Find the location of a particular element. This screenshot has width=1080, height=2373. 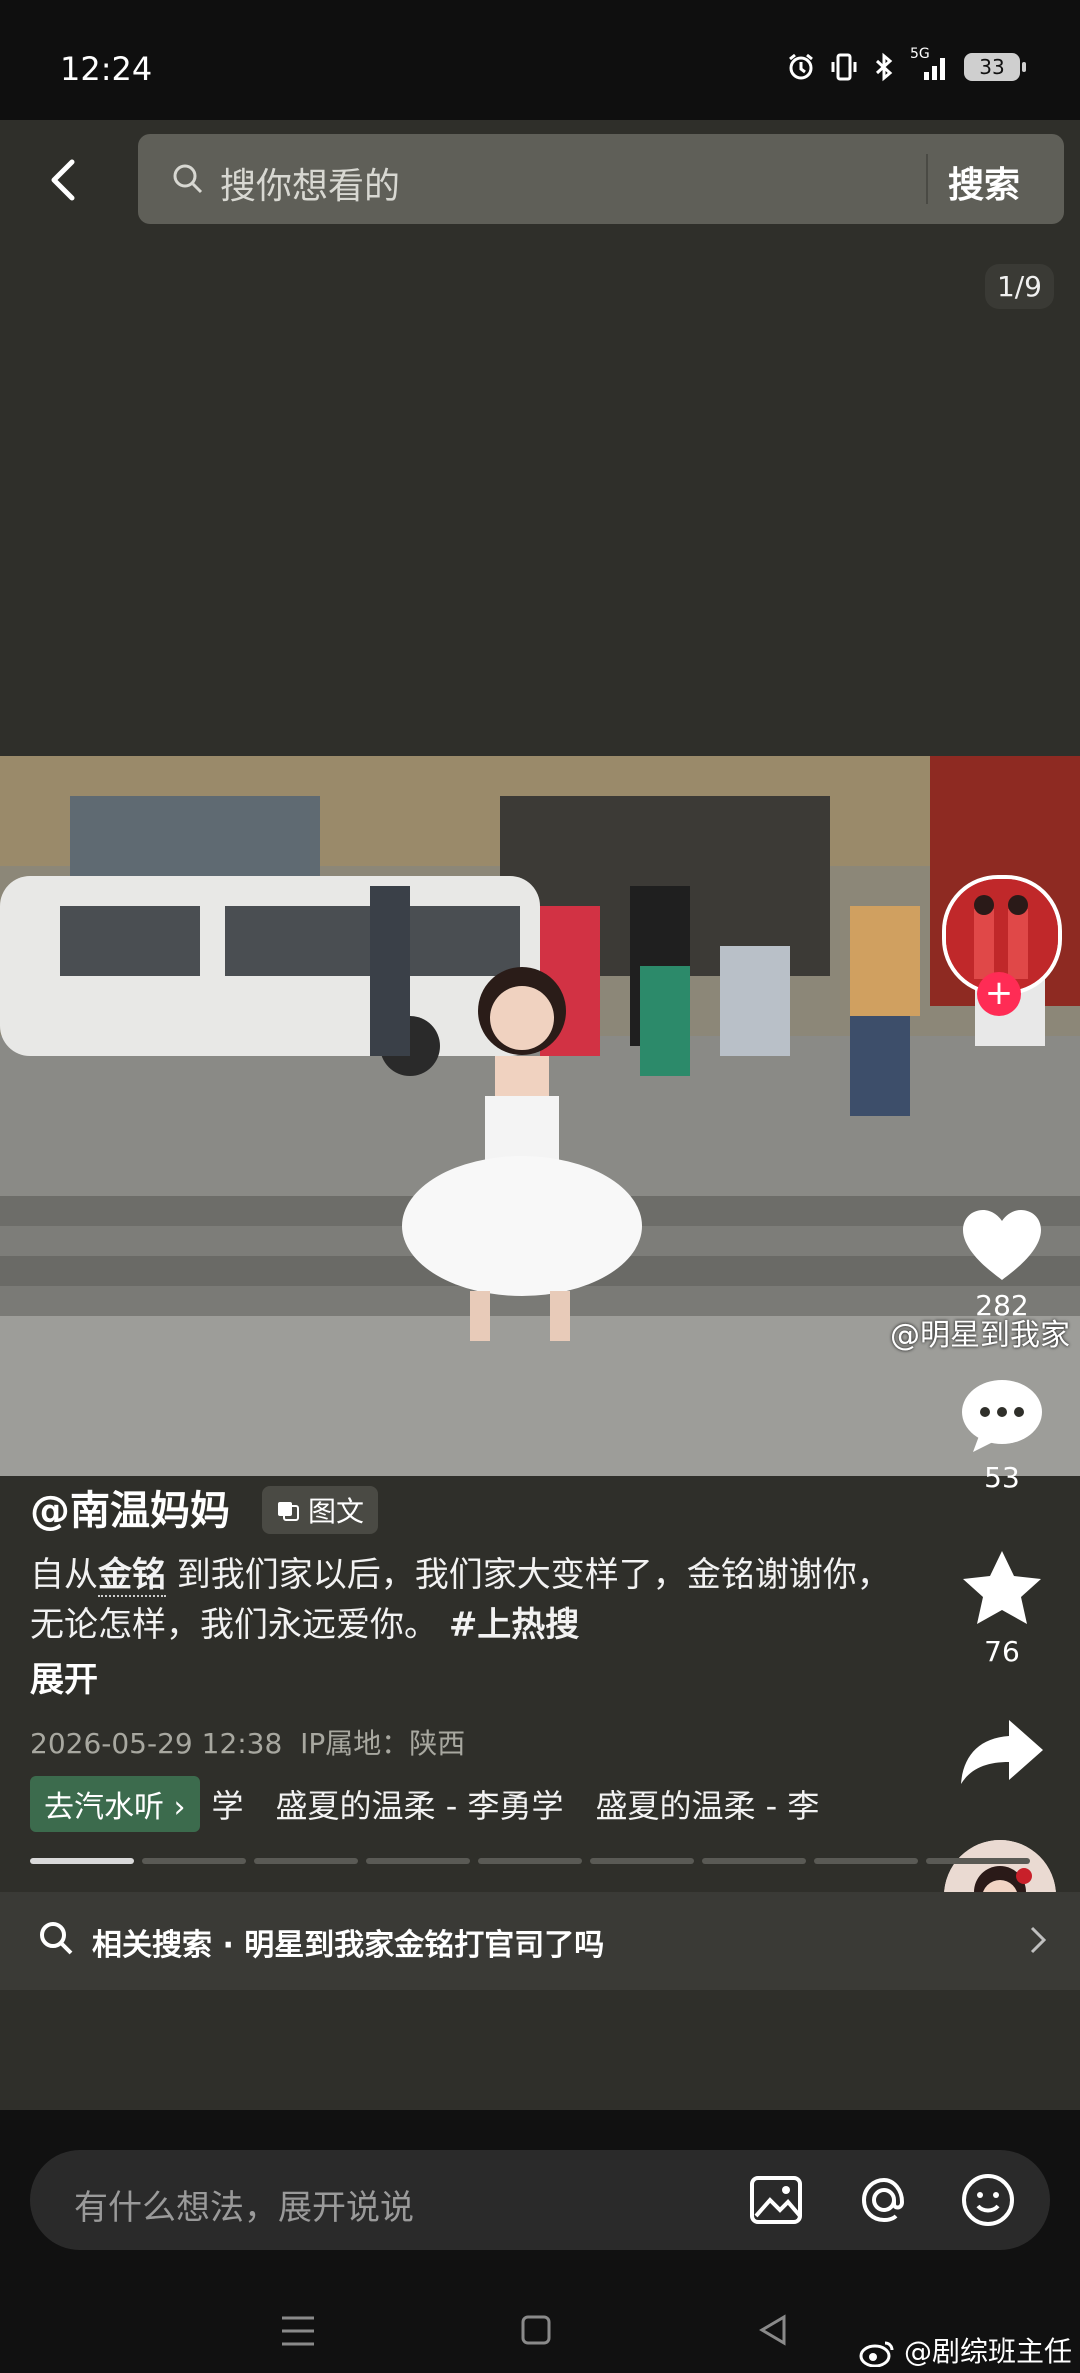

status-time: 12:24 is located at coordinates (106, 69).